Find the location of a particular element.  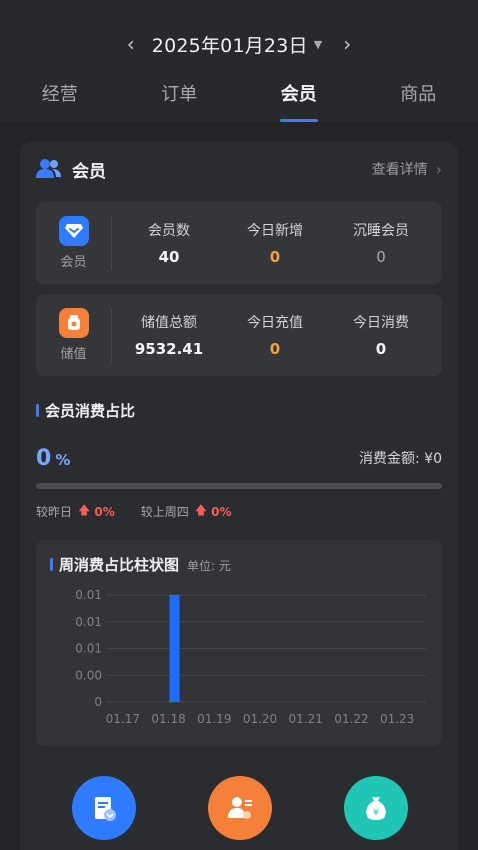

add-member-button is located at coordinates (240, 808).